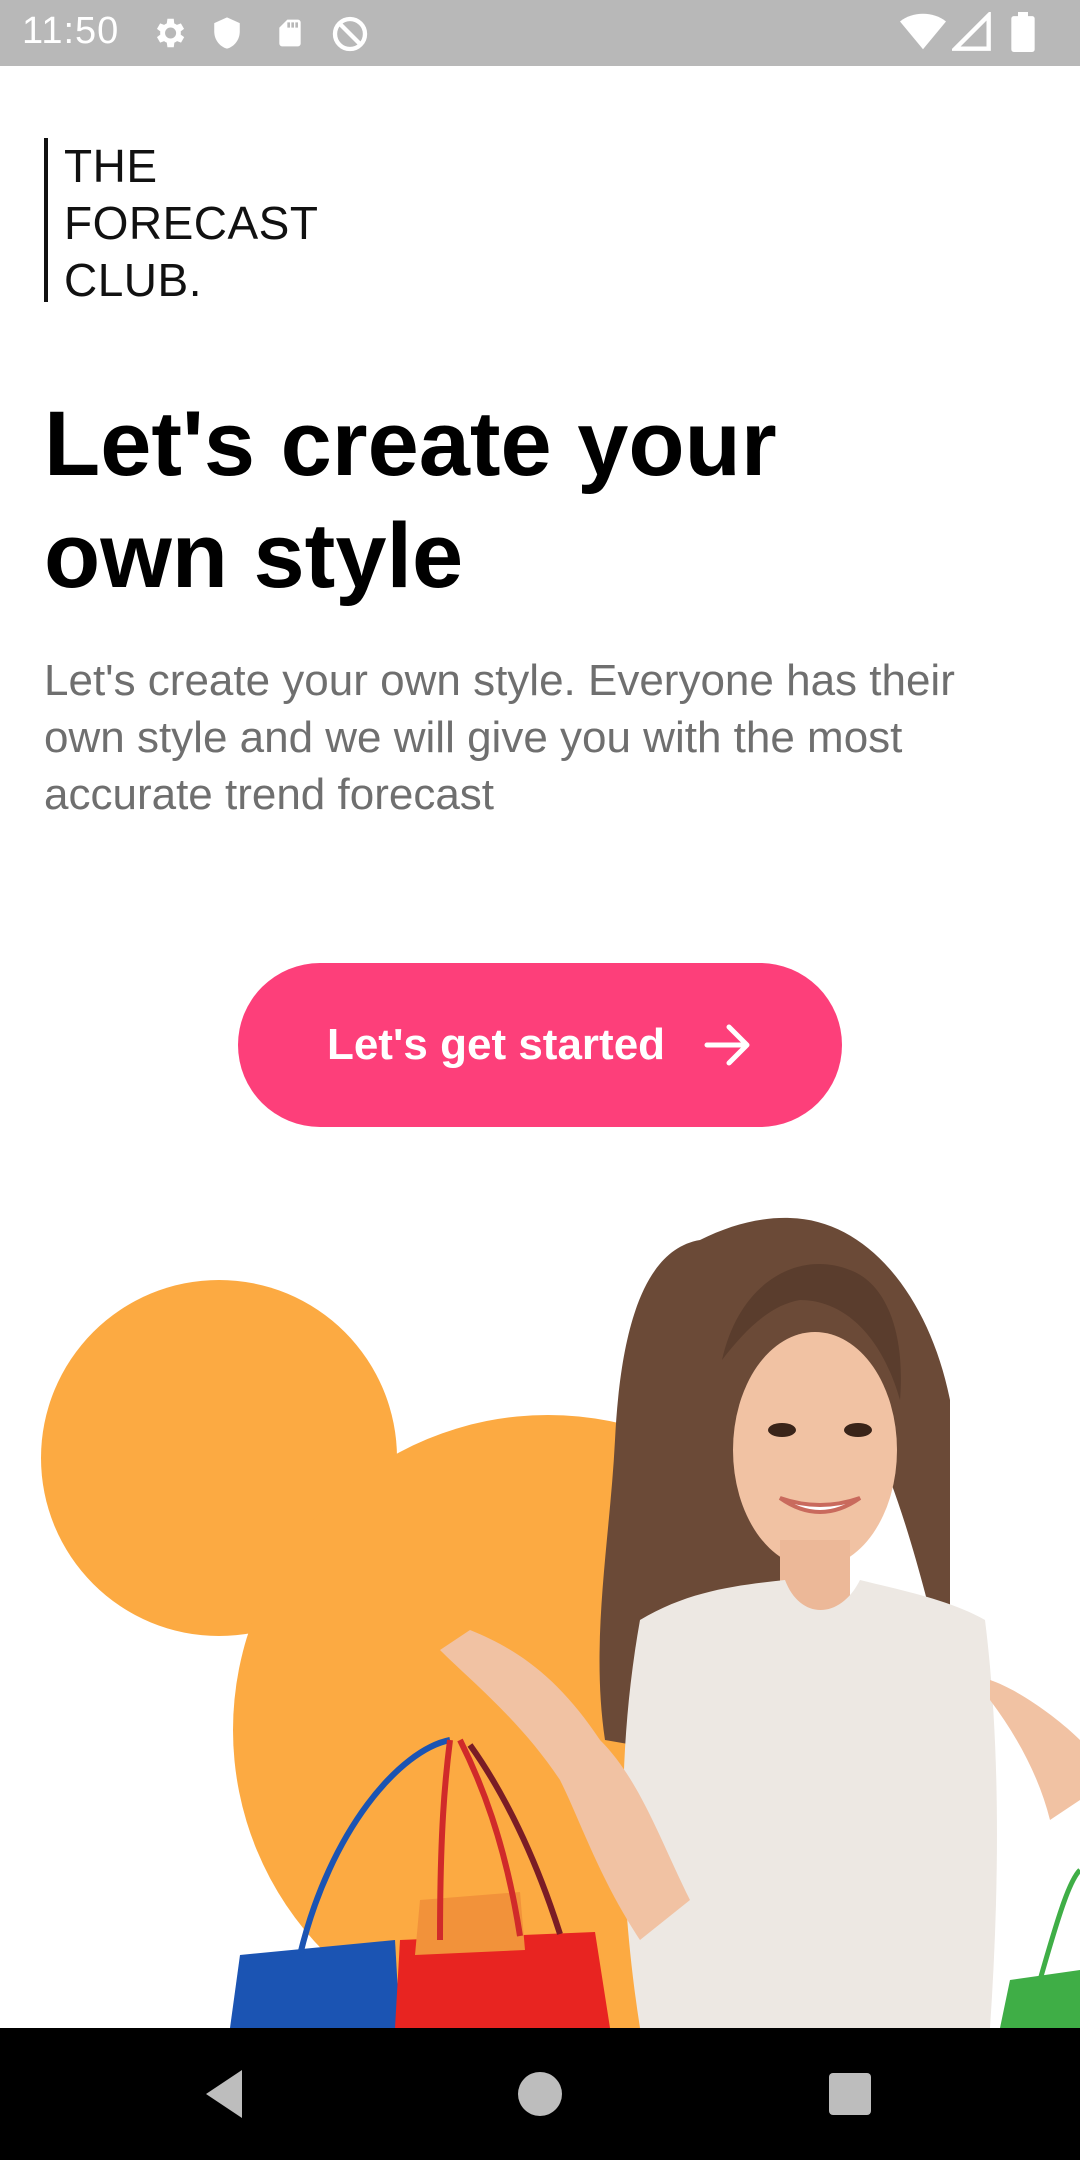 The height and width of the screenshot is (2160, 1080). Describe the element at coordinates (923, 31) in the screenshot. I see `wifi-icon` at that location.